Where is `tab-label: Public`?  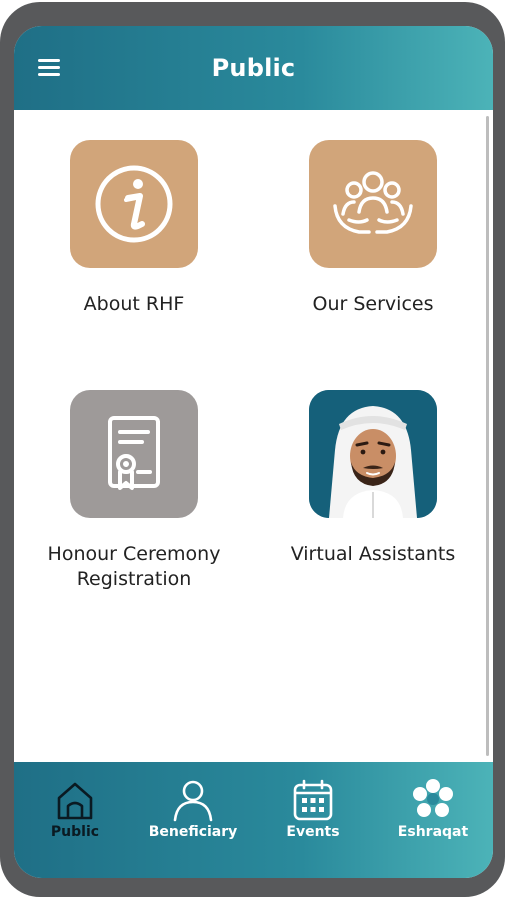 tab-label: Public is located at coordinates (75, 832).